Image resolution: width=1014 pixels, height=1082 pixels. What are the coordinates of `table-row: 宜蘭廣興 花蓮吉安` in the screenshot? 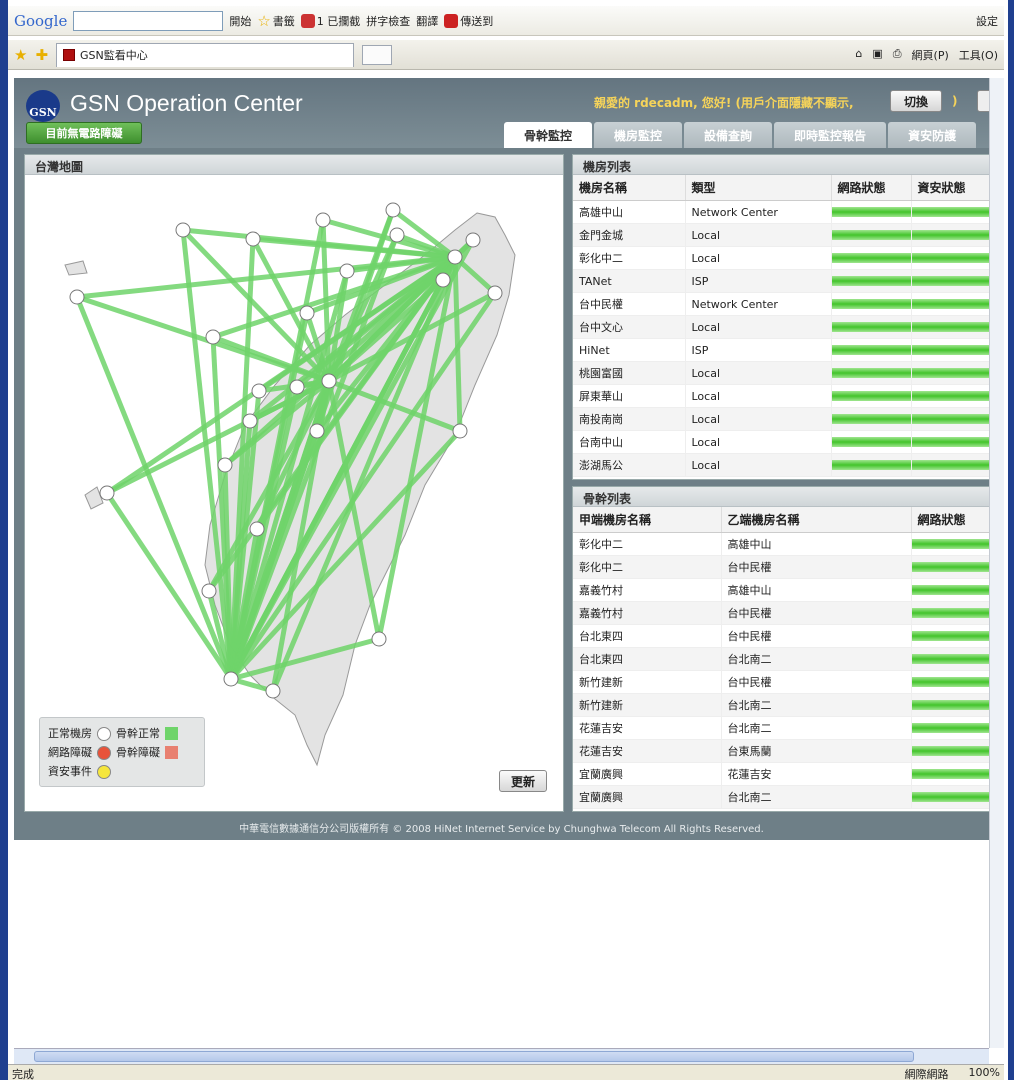 It's located at (782, 774).